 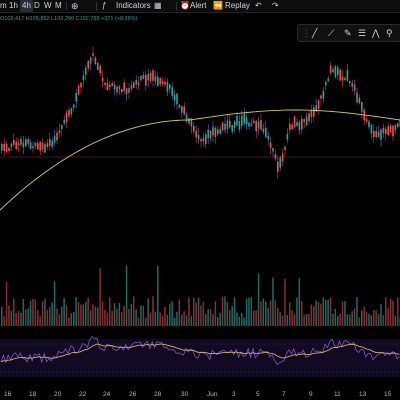 I want to click on line-tool-icon: ╱, so click(x=314, y=33).